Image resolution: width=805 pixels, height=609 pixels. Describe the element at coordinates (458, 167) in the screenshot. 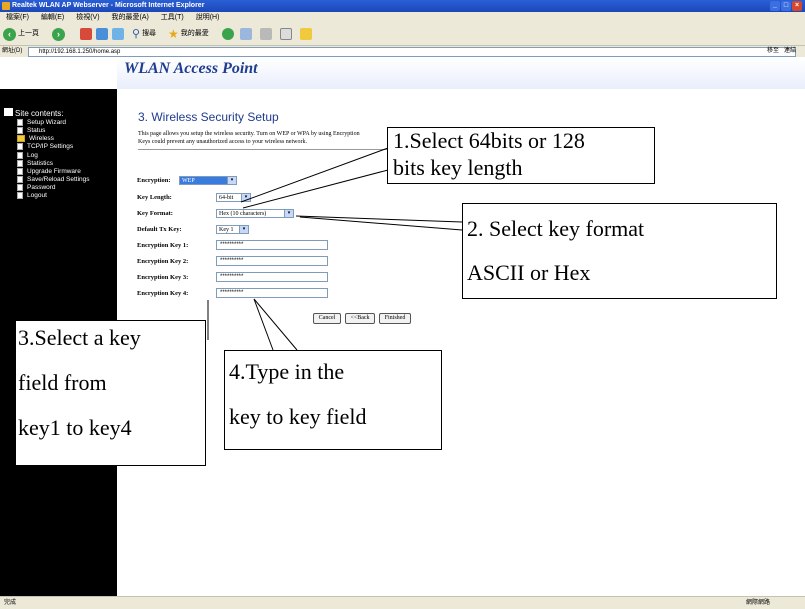

I see `callout-1-text-2: bits key length` at that location.